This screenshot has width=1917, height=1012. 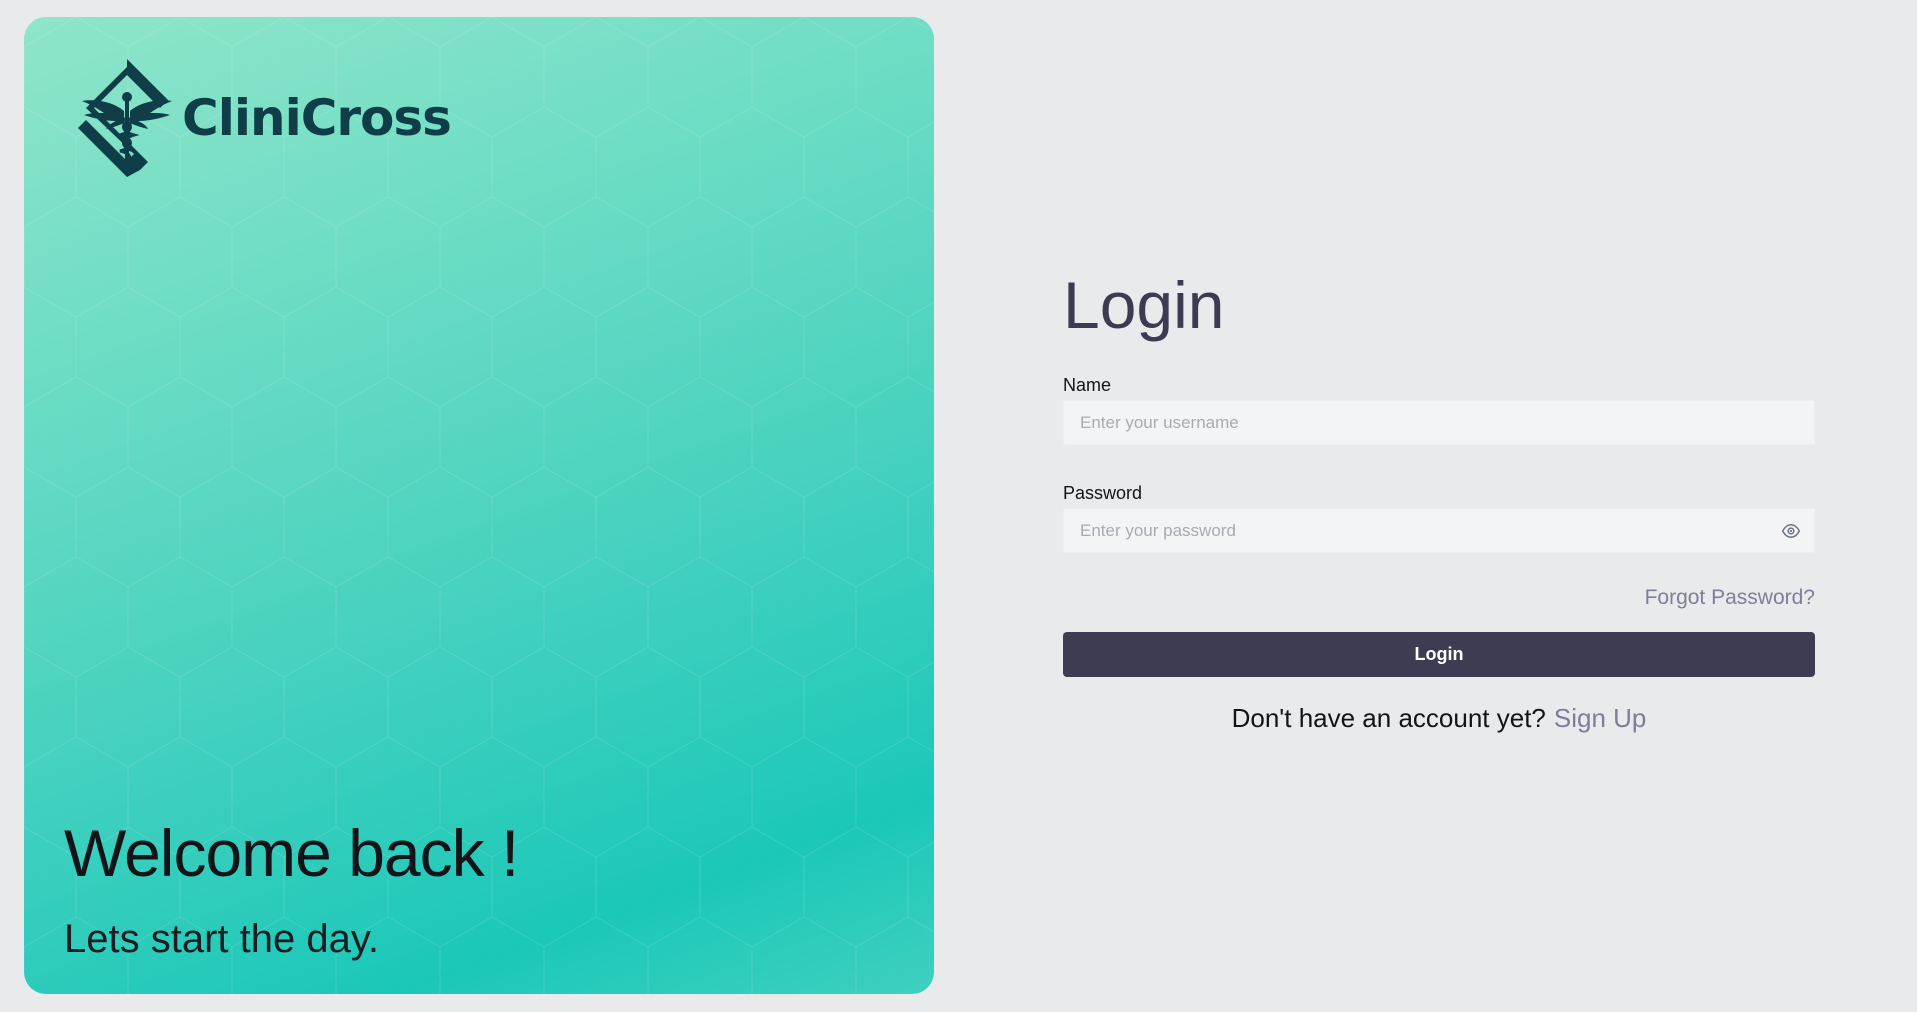 I want to click on name-label: Name, so click(x=1087, y=385).